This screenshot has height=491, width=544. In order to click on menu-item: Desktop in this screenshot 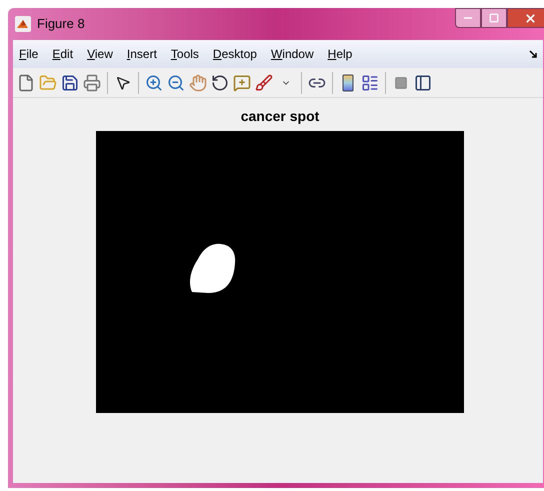, I will do `click(234, 54)`.